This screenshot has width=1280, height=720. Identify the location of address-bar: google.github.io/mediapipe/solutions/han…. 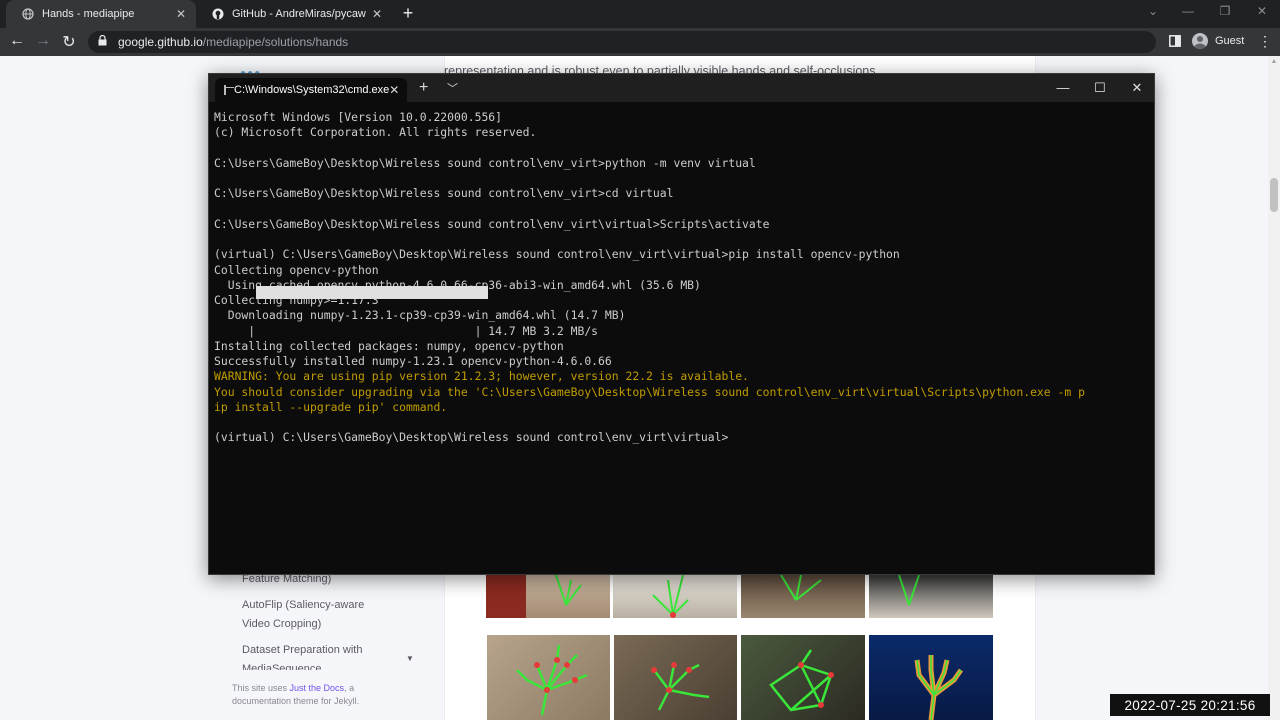
(622, 42).